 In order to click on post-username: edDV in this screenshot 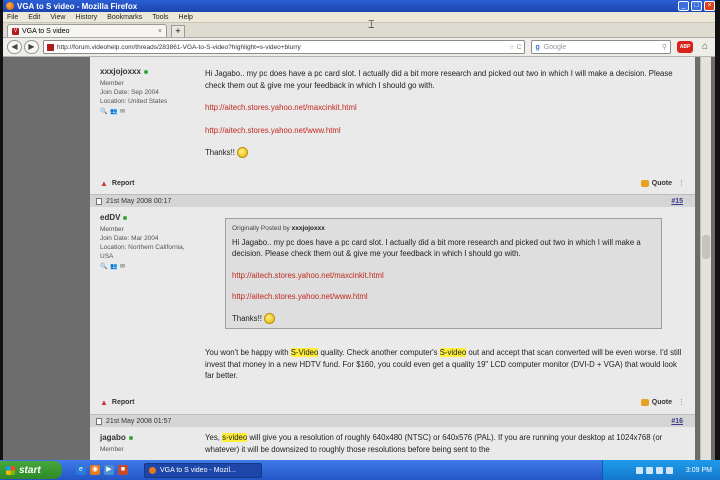, I will do `click(147, 217)`.